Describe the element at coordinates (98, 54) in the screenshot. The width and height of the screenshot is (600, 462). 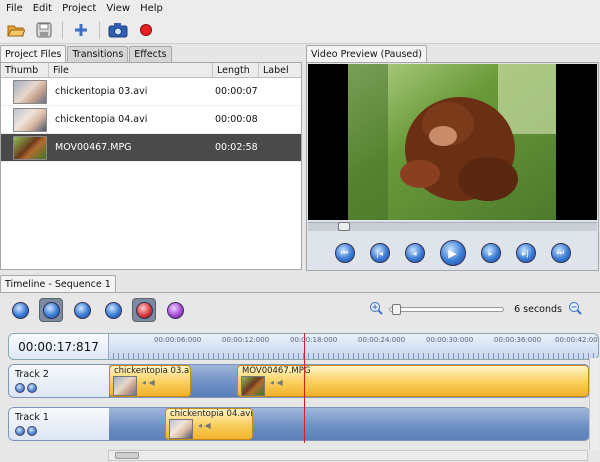
I see `tab-transitions: Transitions` at that location.